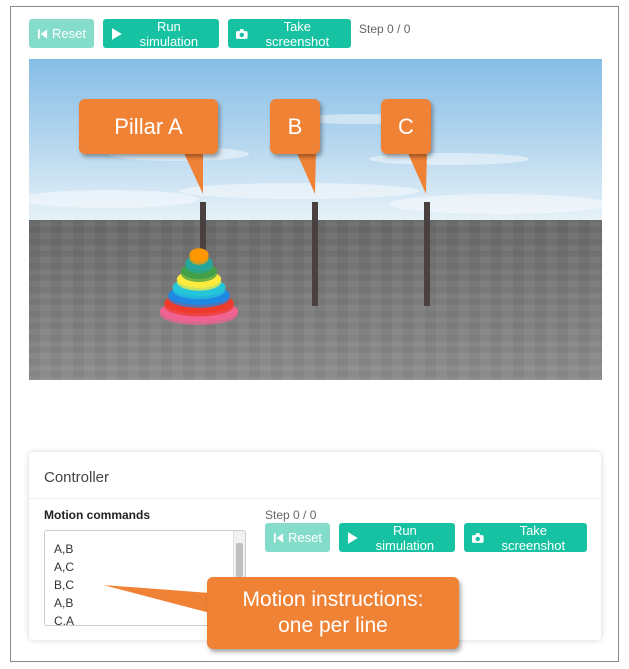  Describe the element at coordinates (64, 585) in the screenshot. I see `command-line: B,C` at that location.